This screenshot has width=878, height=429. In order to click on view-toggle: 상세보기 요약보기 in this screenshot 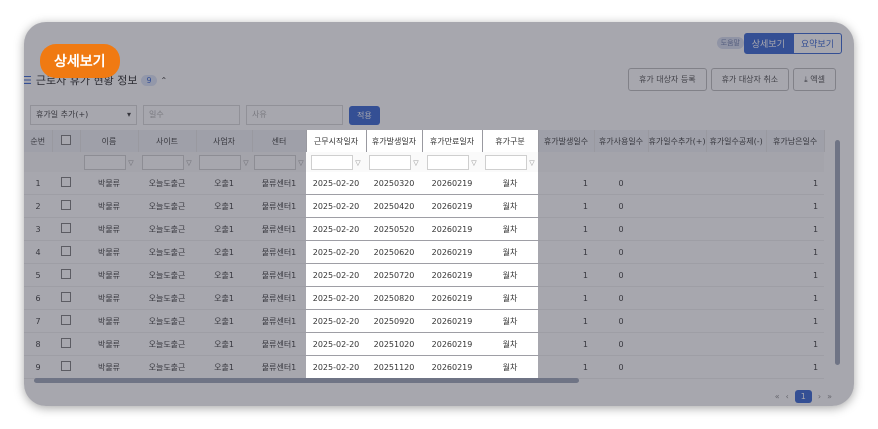, I will do `click(792, 43)`.